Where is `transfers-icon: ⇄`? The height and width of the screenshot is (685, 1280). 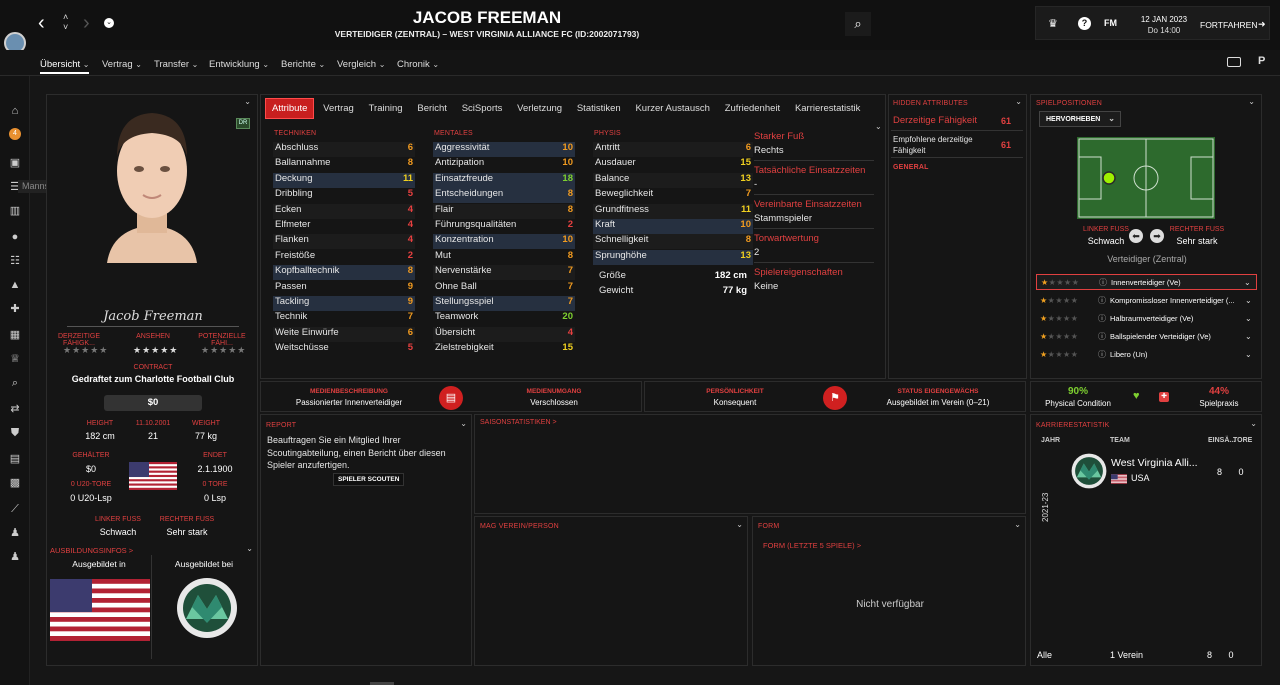
transfers-icon: ⇄ is located at coordinates (15, 409).